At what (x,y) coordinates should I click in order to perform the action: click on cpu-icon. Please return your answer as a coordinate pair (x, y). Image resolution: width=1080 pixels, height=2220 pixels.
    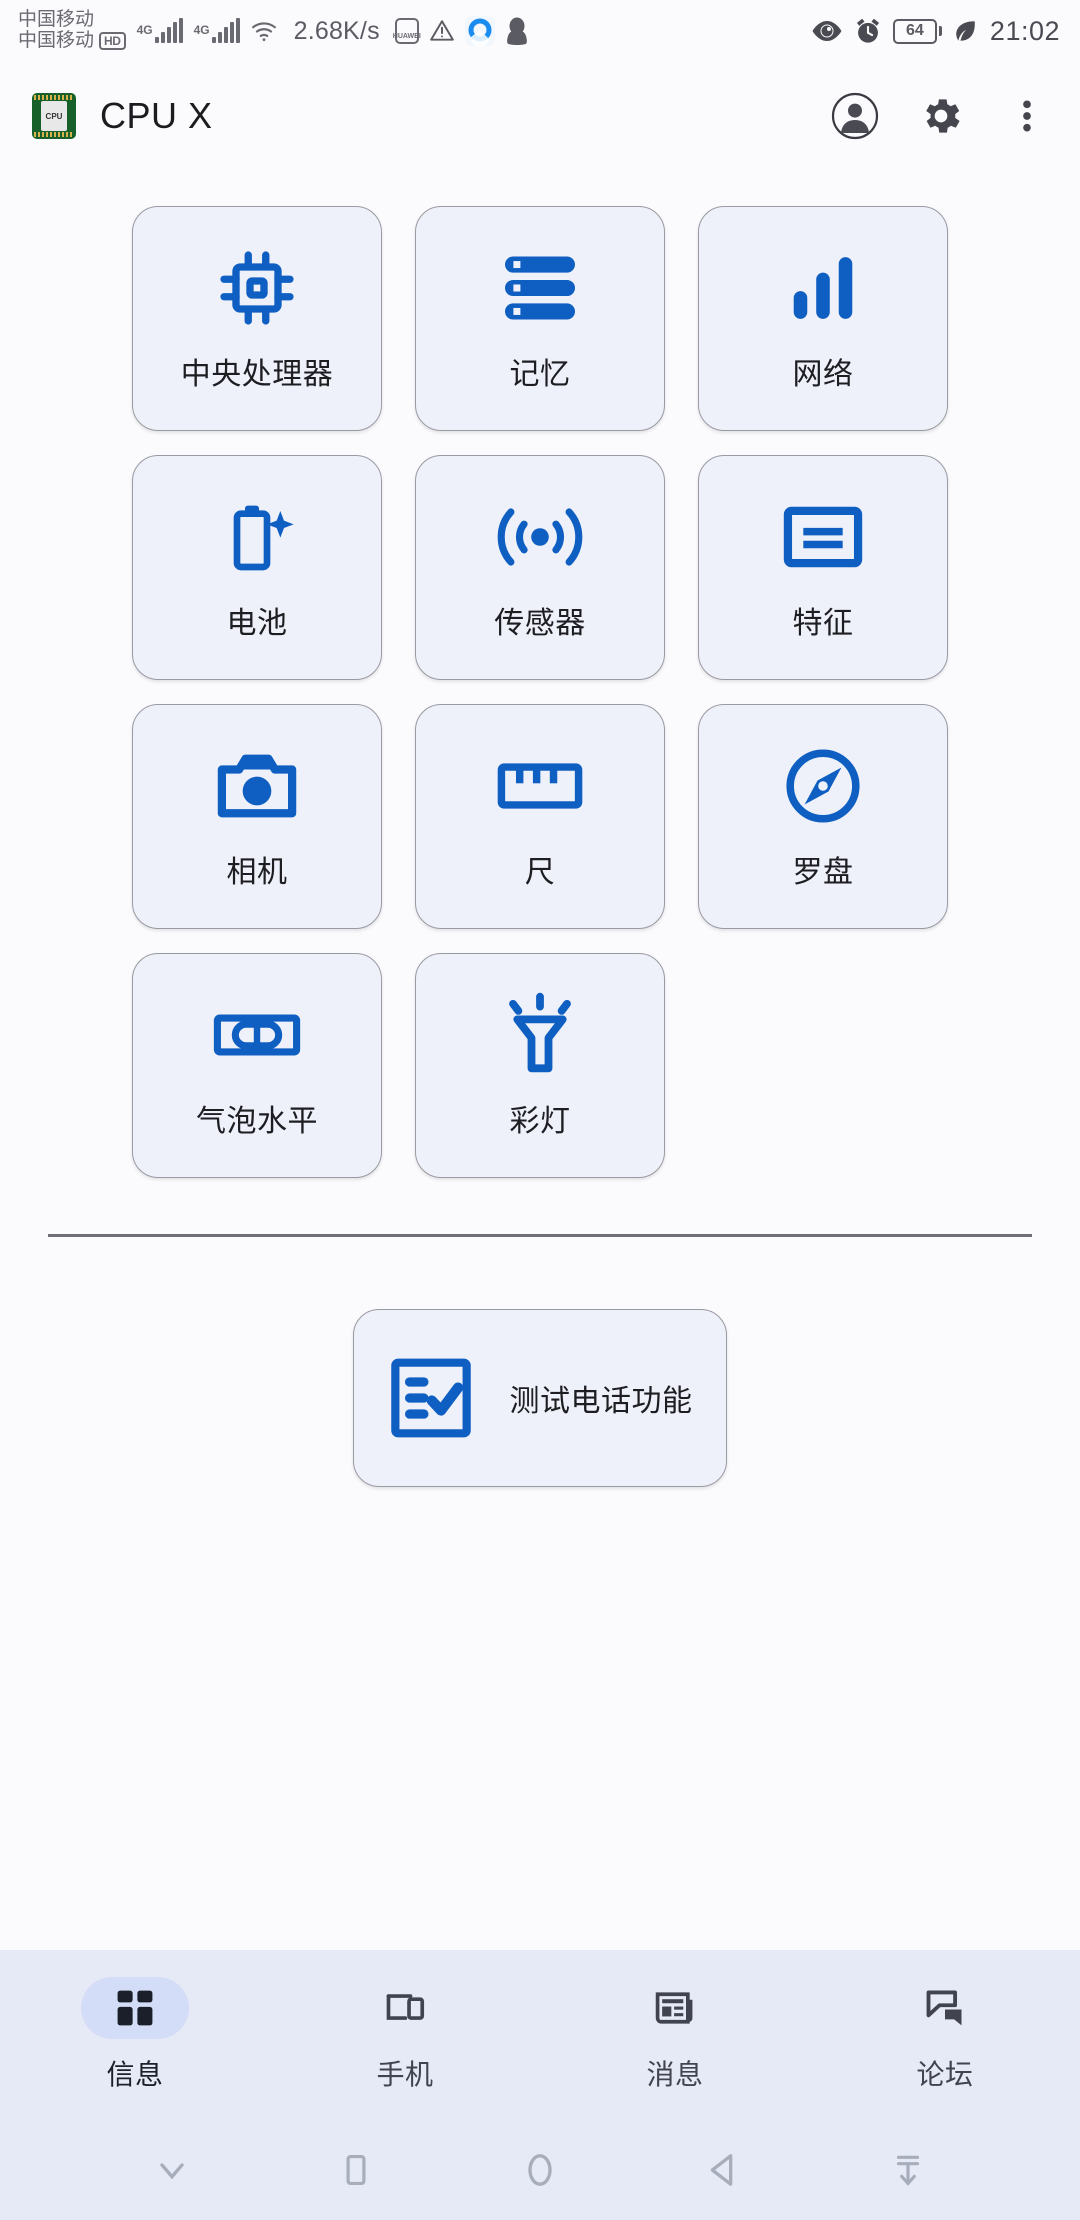
    Looking at the image, I should click on (257, 288).